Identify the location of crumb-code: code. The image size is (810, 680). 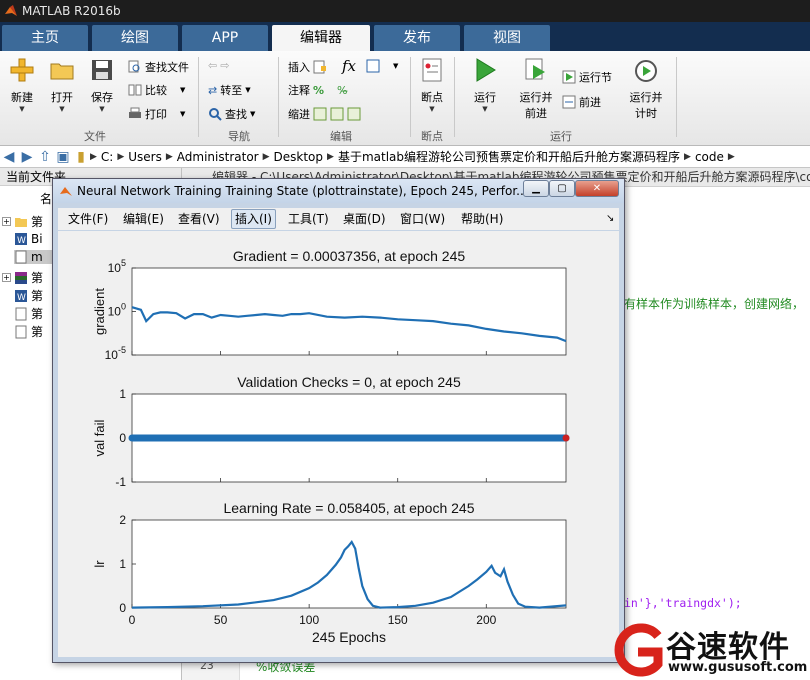
(709, 157).